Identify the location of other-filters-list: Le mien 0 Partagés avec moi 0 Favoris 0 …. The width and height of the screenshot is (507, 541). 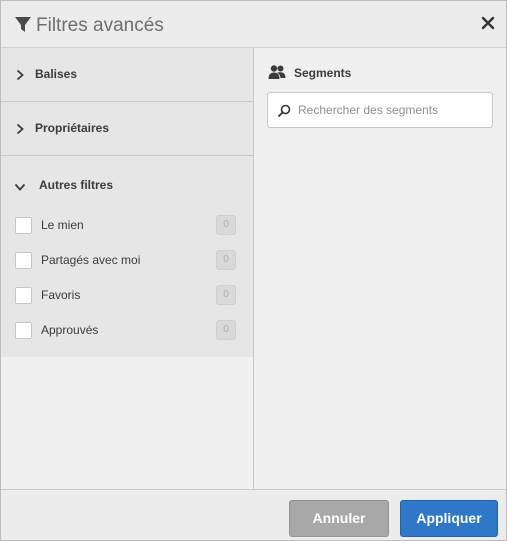
(127, 283).